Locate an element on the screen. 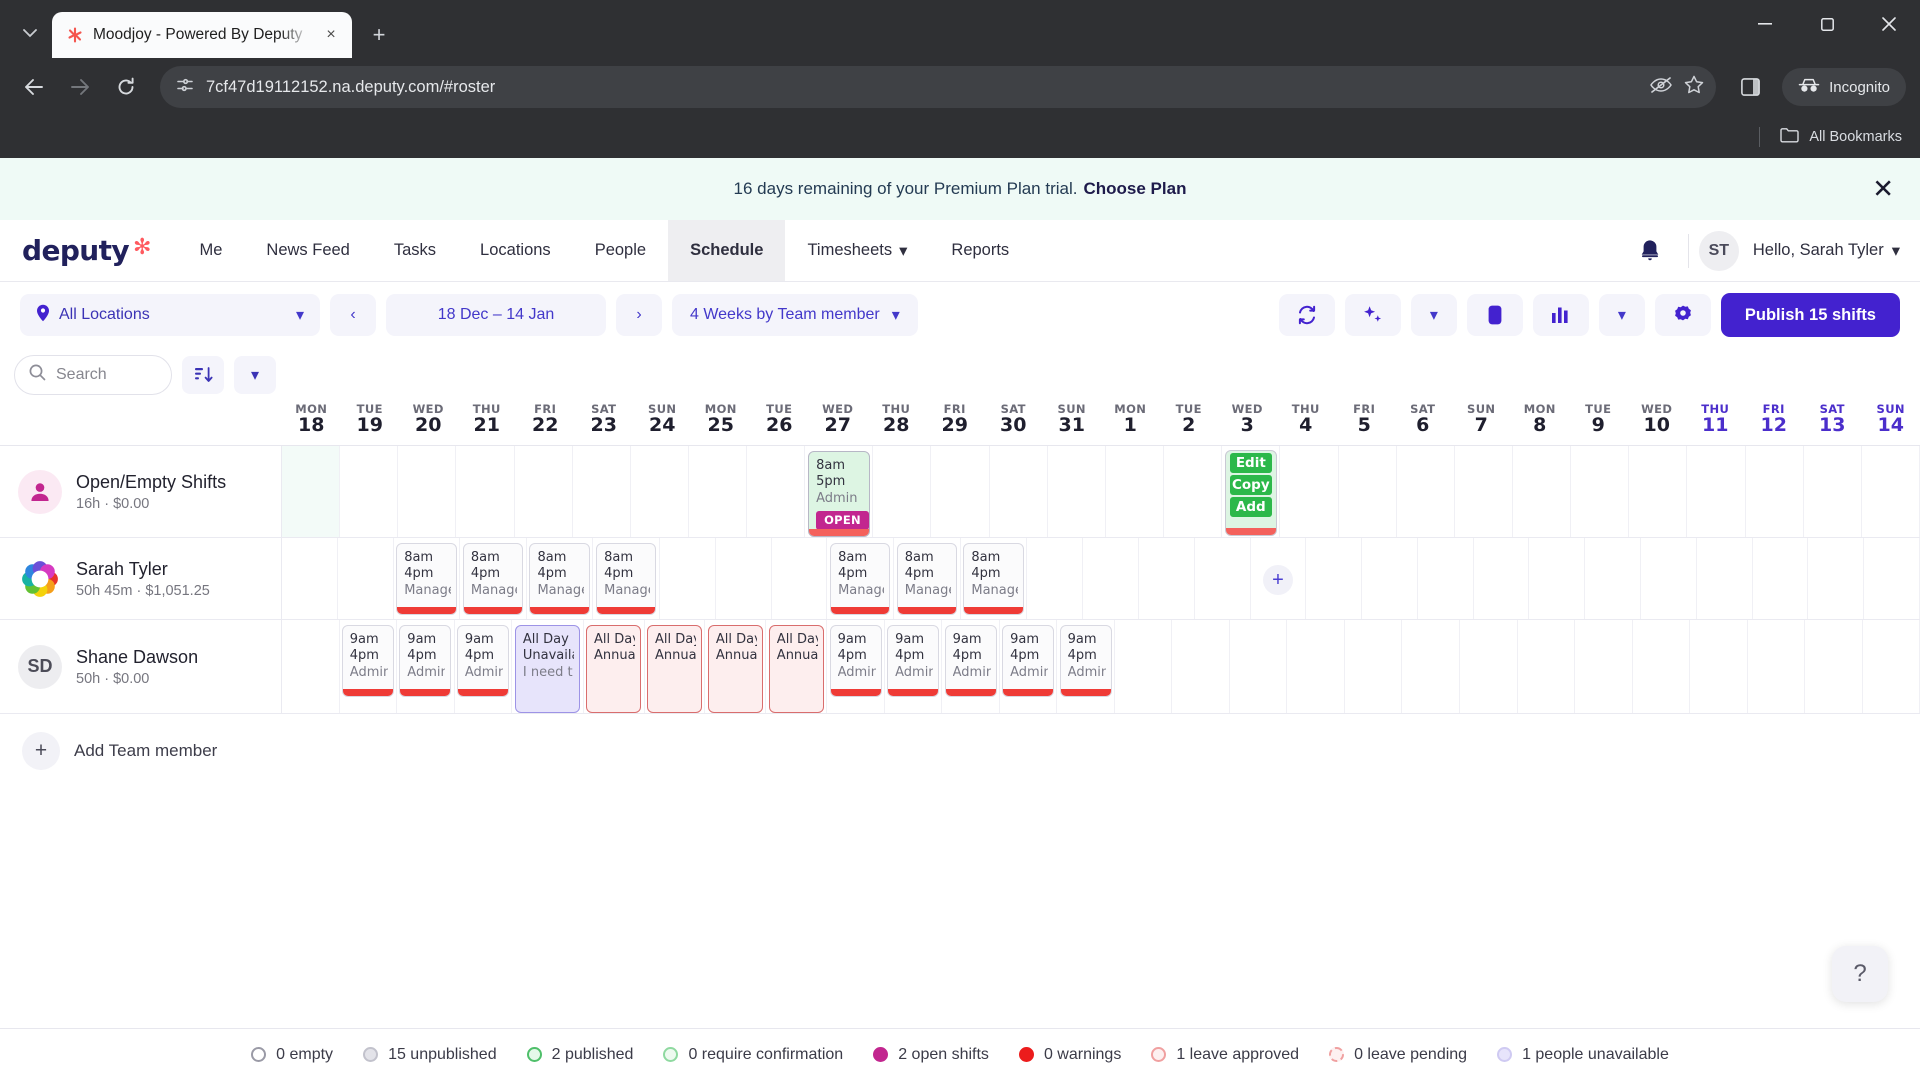 Image resolution: width=1920 pixels, height=1080 pixels. stop-icon is located at coordinates (1494, 315).